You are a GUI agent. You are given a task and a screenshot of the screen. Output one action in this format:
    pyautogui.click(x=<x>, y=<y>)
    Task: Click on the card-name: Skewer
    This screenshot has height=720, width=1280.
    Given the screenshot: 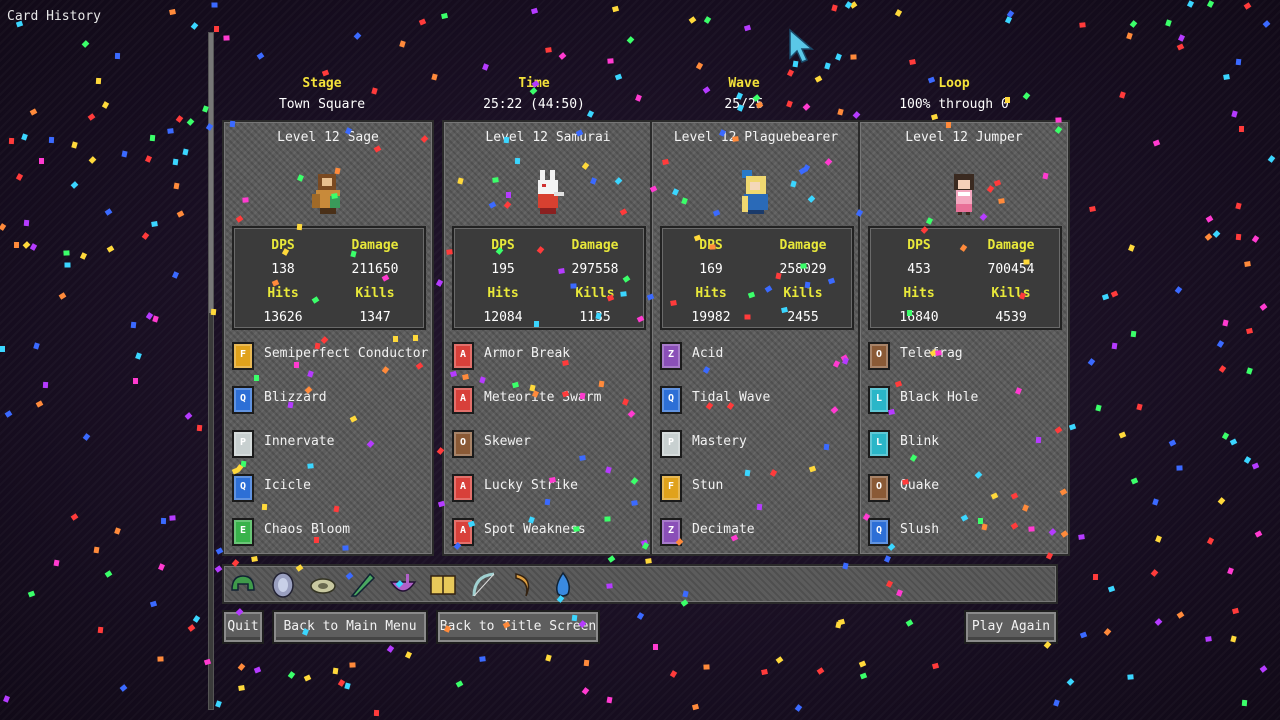 What is the action you would take?
    pyautogui.click(x=507, y=441)
    